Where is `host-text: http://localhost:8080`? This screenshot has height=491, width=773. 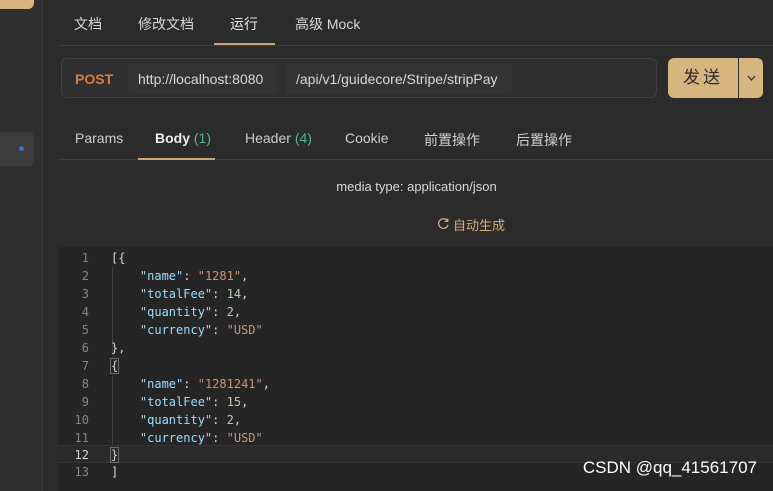 host-text: http://localhost:8080 is located at coordinates (201, 79).